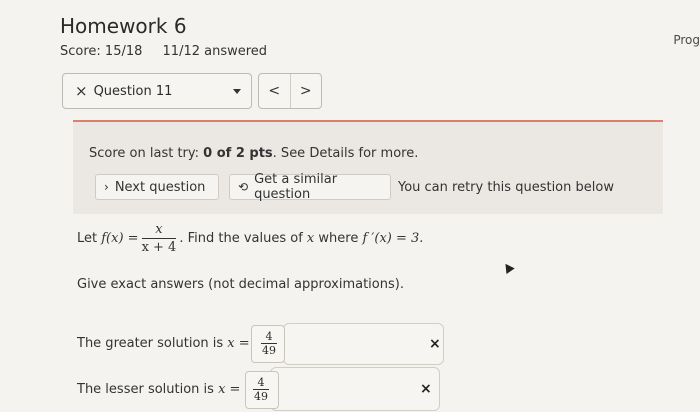 The height and width of the screenshot is (412, 700). Describe the element at coordinates (101, 51) in the screenshot. I see `score-text: Score: 15/18` at that location.